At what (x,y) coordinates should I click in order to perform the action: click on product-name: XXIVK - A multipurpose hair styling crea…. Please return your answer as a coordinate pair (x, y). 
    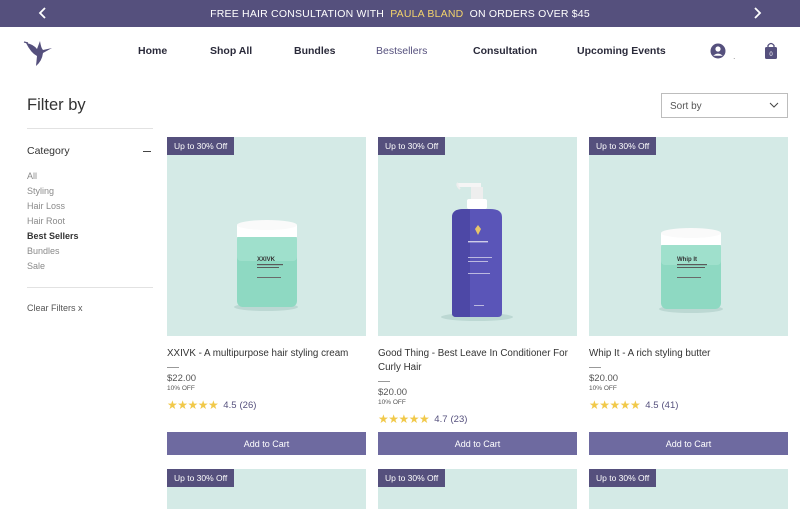
    Looking at the image, I should click on (266, 354).